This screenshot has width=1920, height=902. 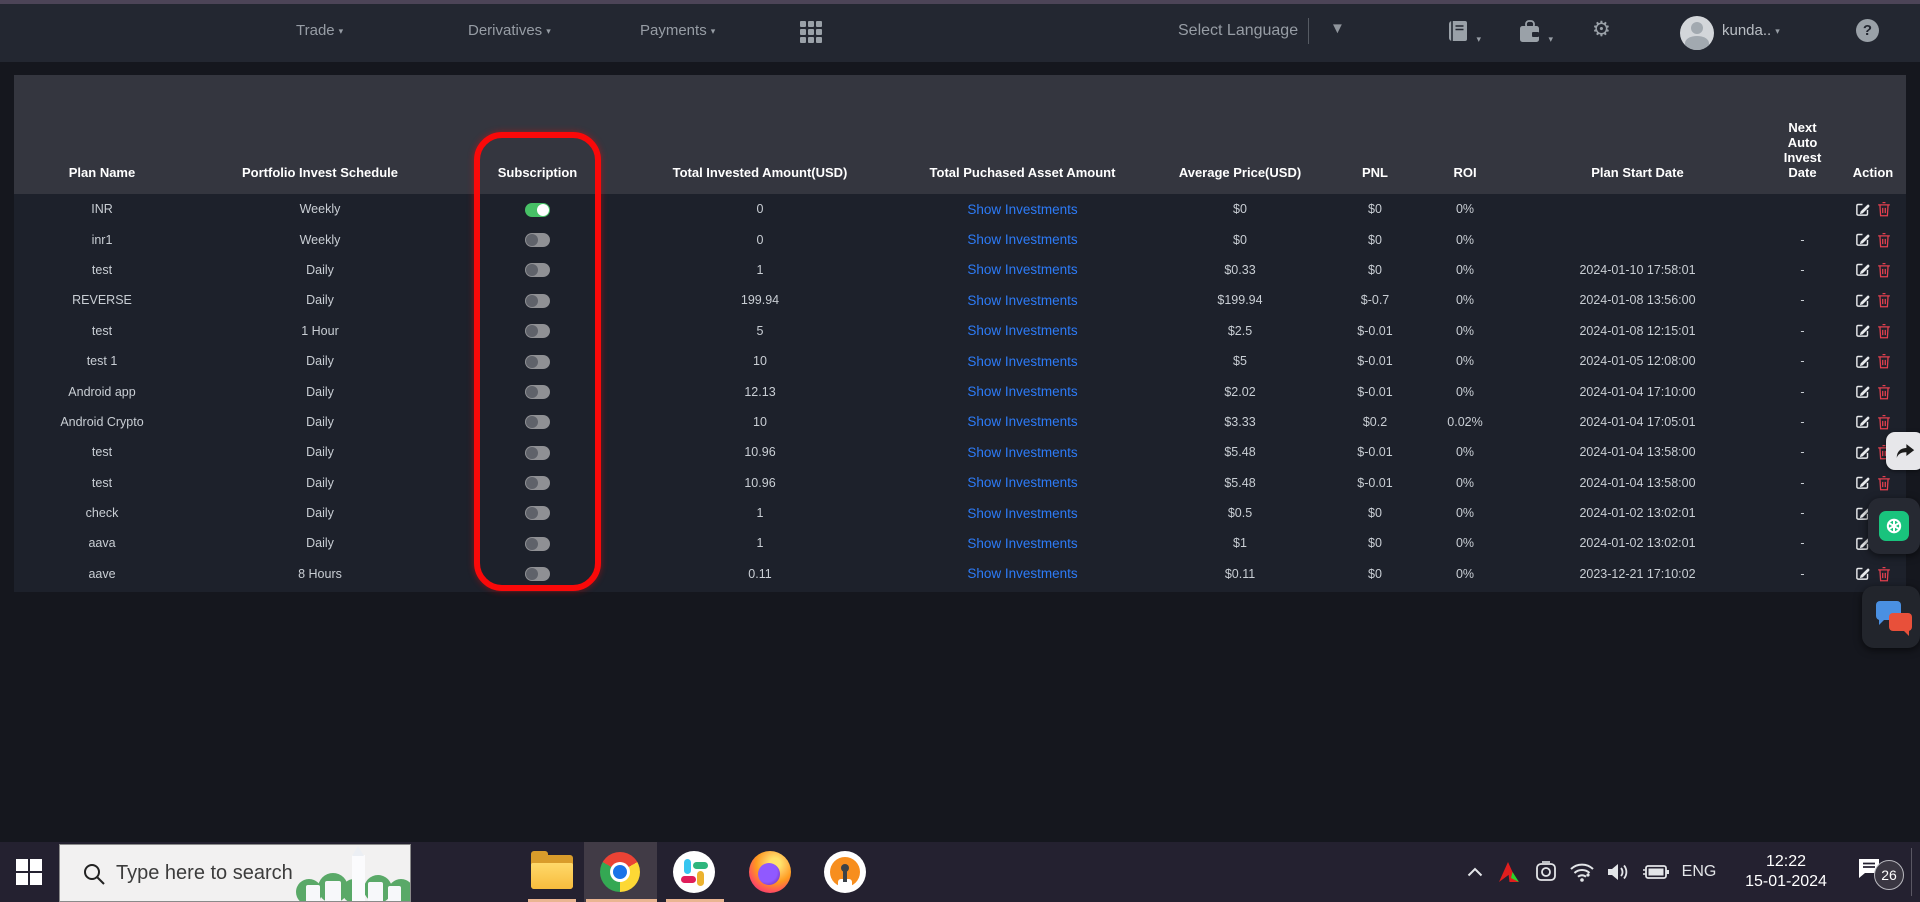 What do you see at coordinates (1786, 872) in the screenshot?
I see `taskbar-clock: 12:22 15-01-2024` at bounding box center [1786, 872].